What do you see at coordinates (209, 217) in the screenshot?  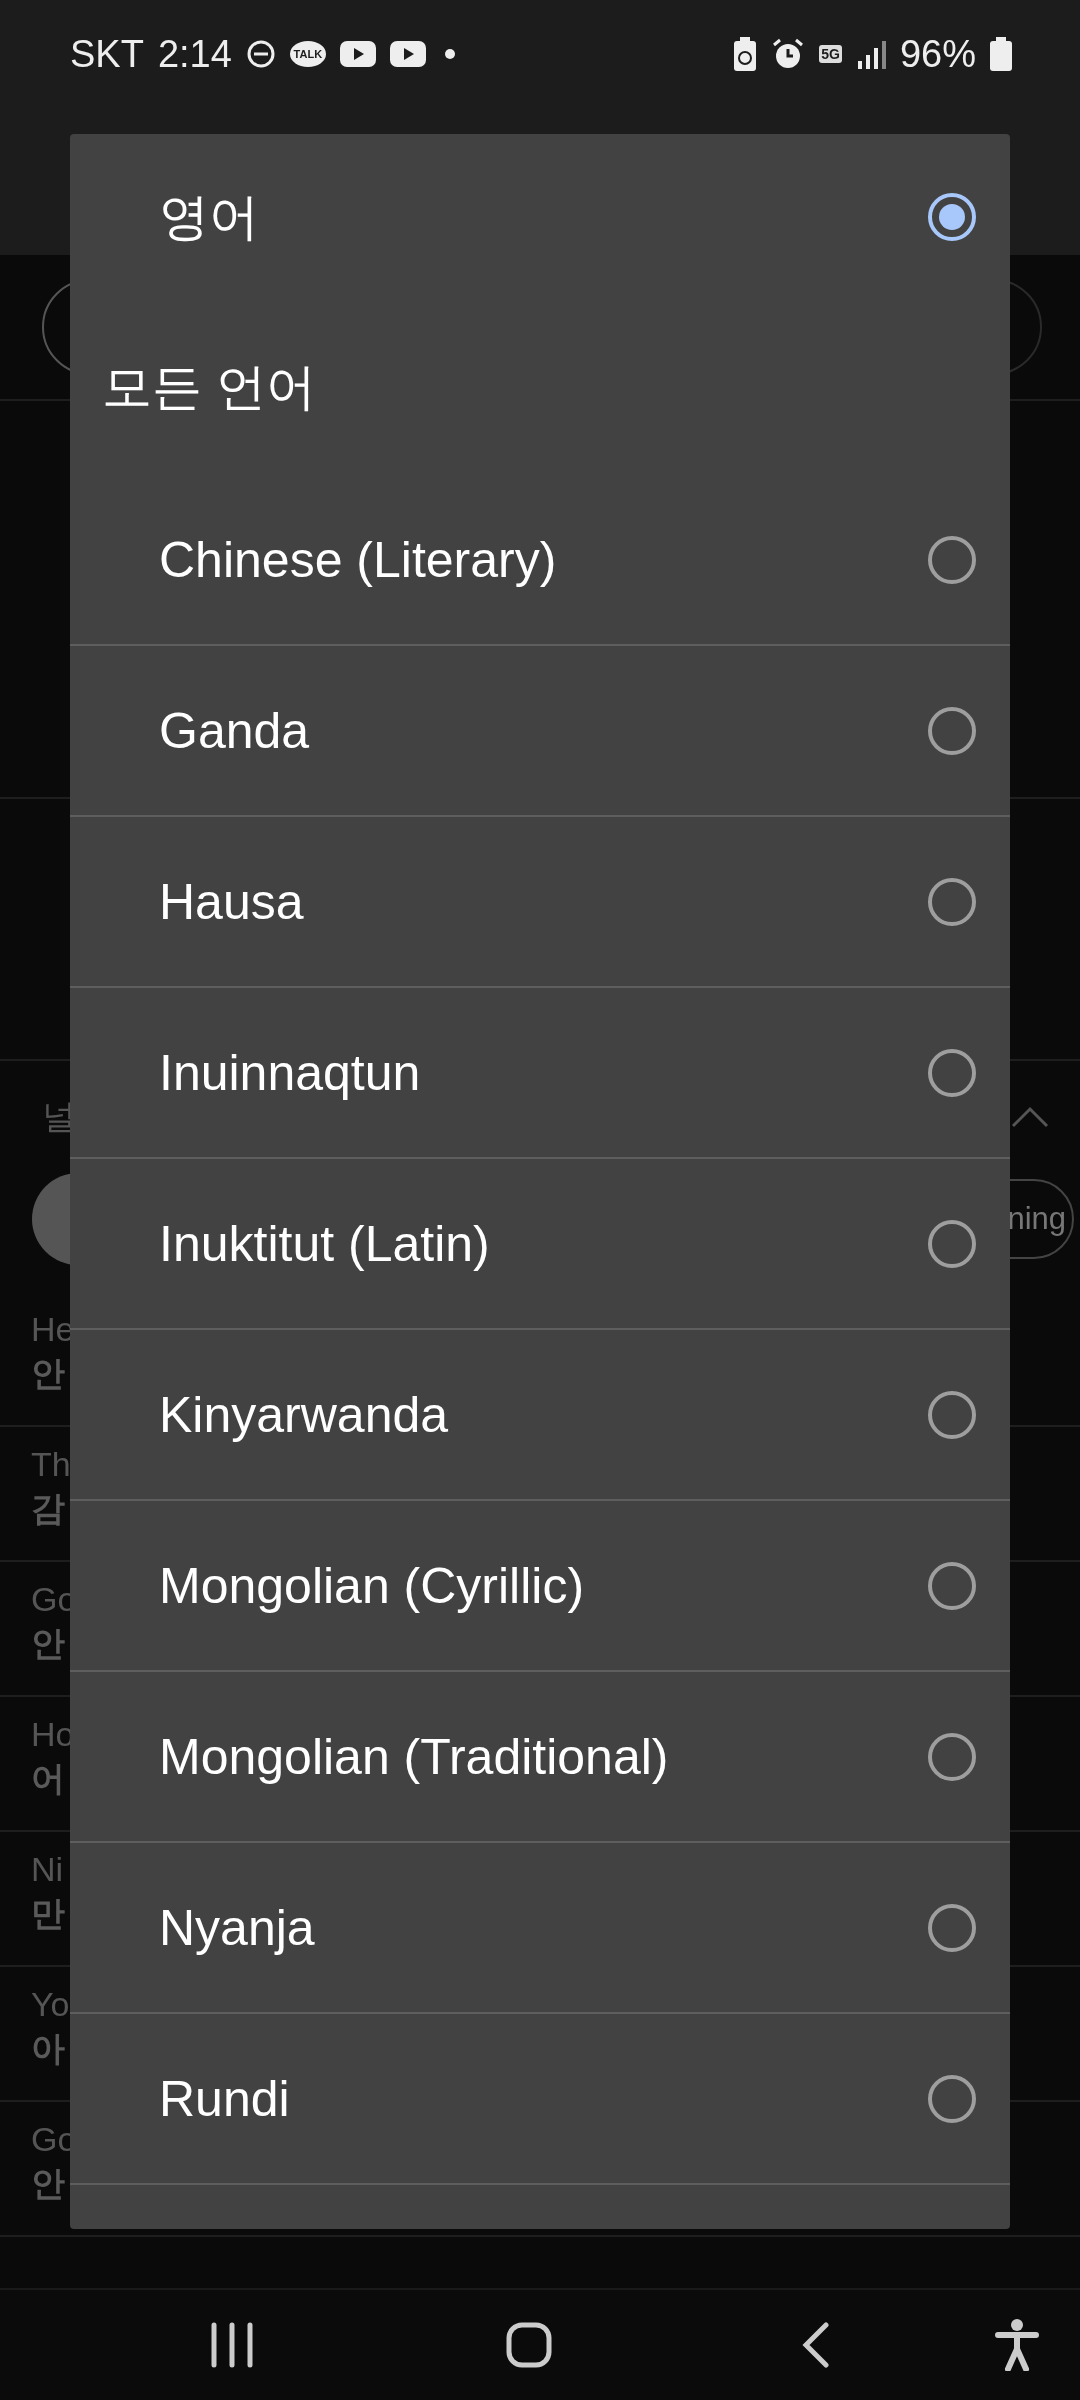 I see `option-label: 영어` at bounding box center [209, 217].